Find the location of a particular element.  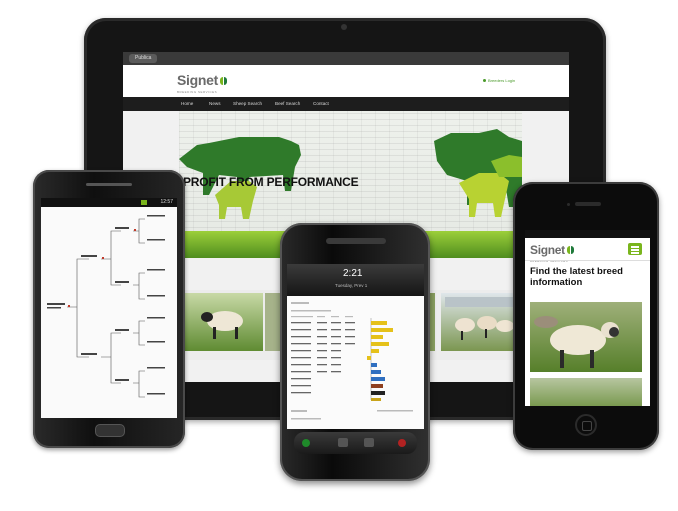

sheep-image is located at coordinates (222, 325).